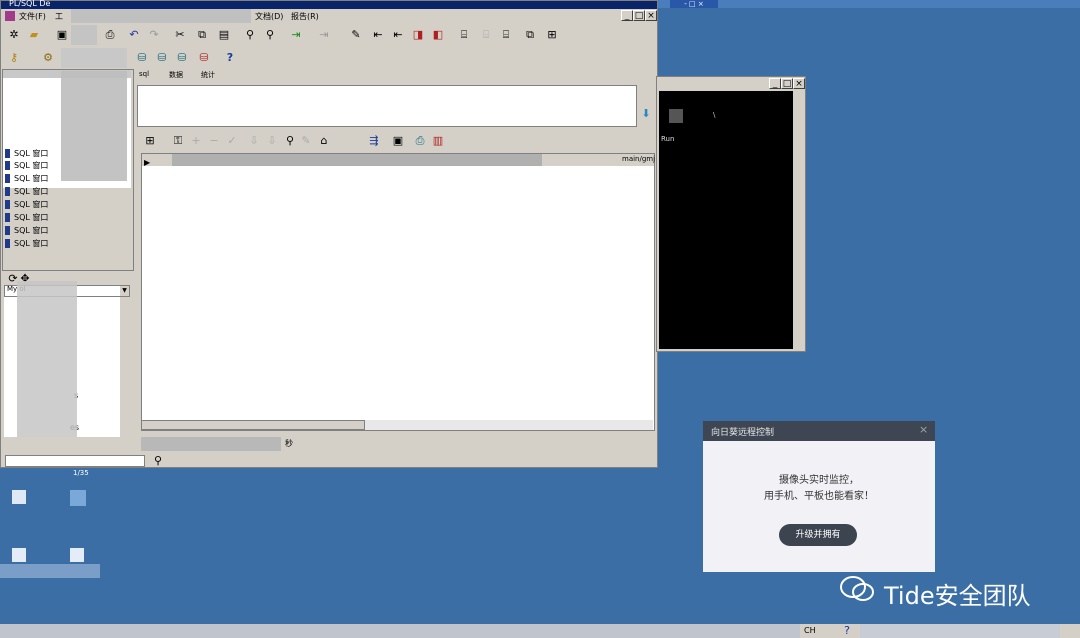 Image resolution: width=1080 pixels, height=638 pixels. Describe the element at coordinates (182, 58) in the screenshot. I see `db-rollback-icon: ⛁` at that location.